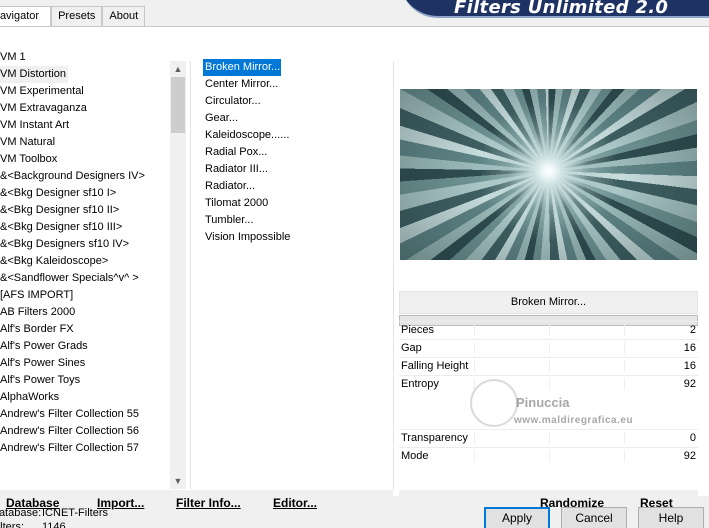  I want to click on apply-button: Apply, so click(517, 517).